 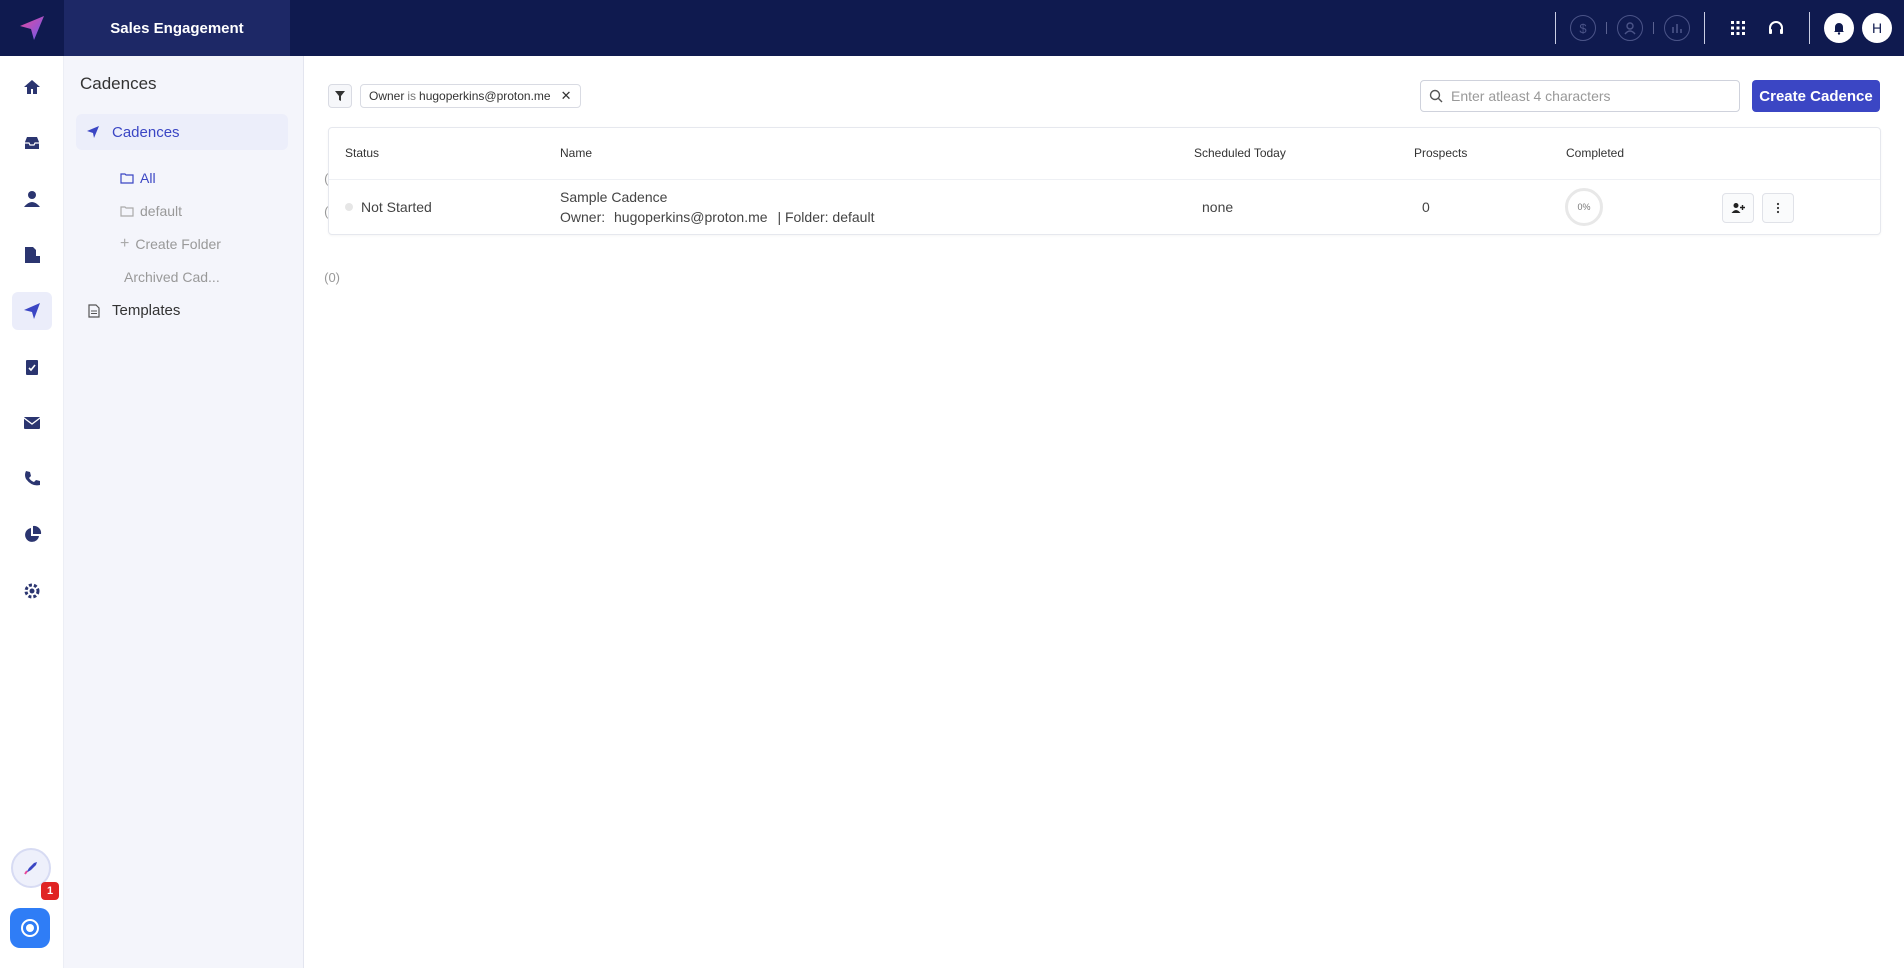 I want to click on create-cadence-button: Create Cadence, so click(x=1816, y=96).